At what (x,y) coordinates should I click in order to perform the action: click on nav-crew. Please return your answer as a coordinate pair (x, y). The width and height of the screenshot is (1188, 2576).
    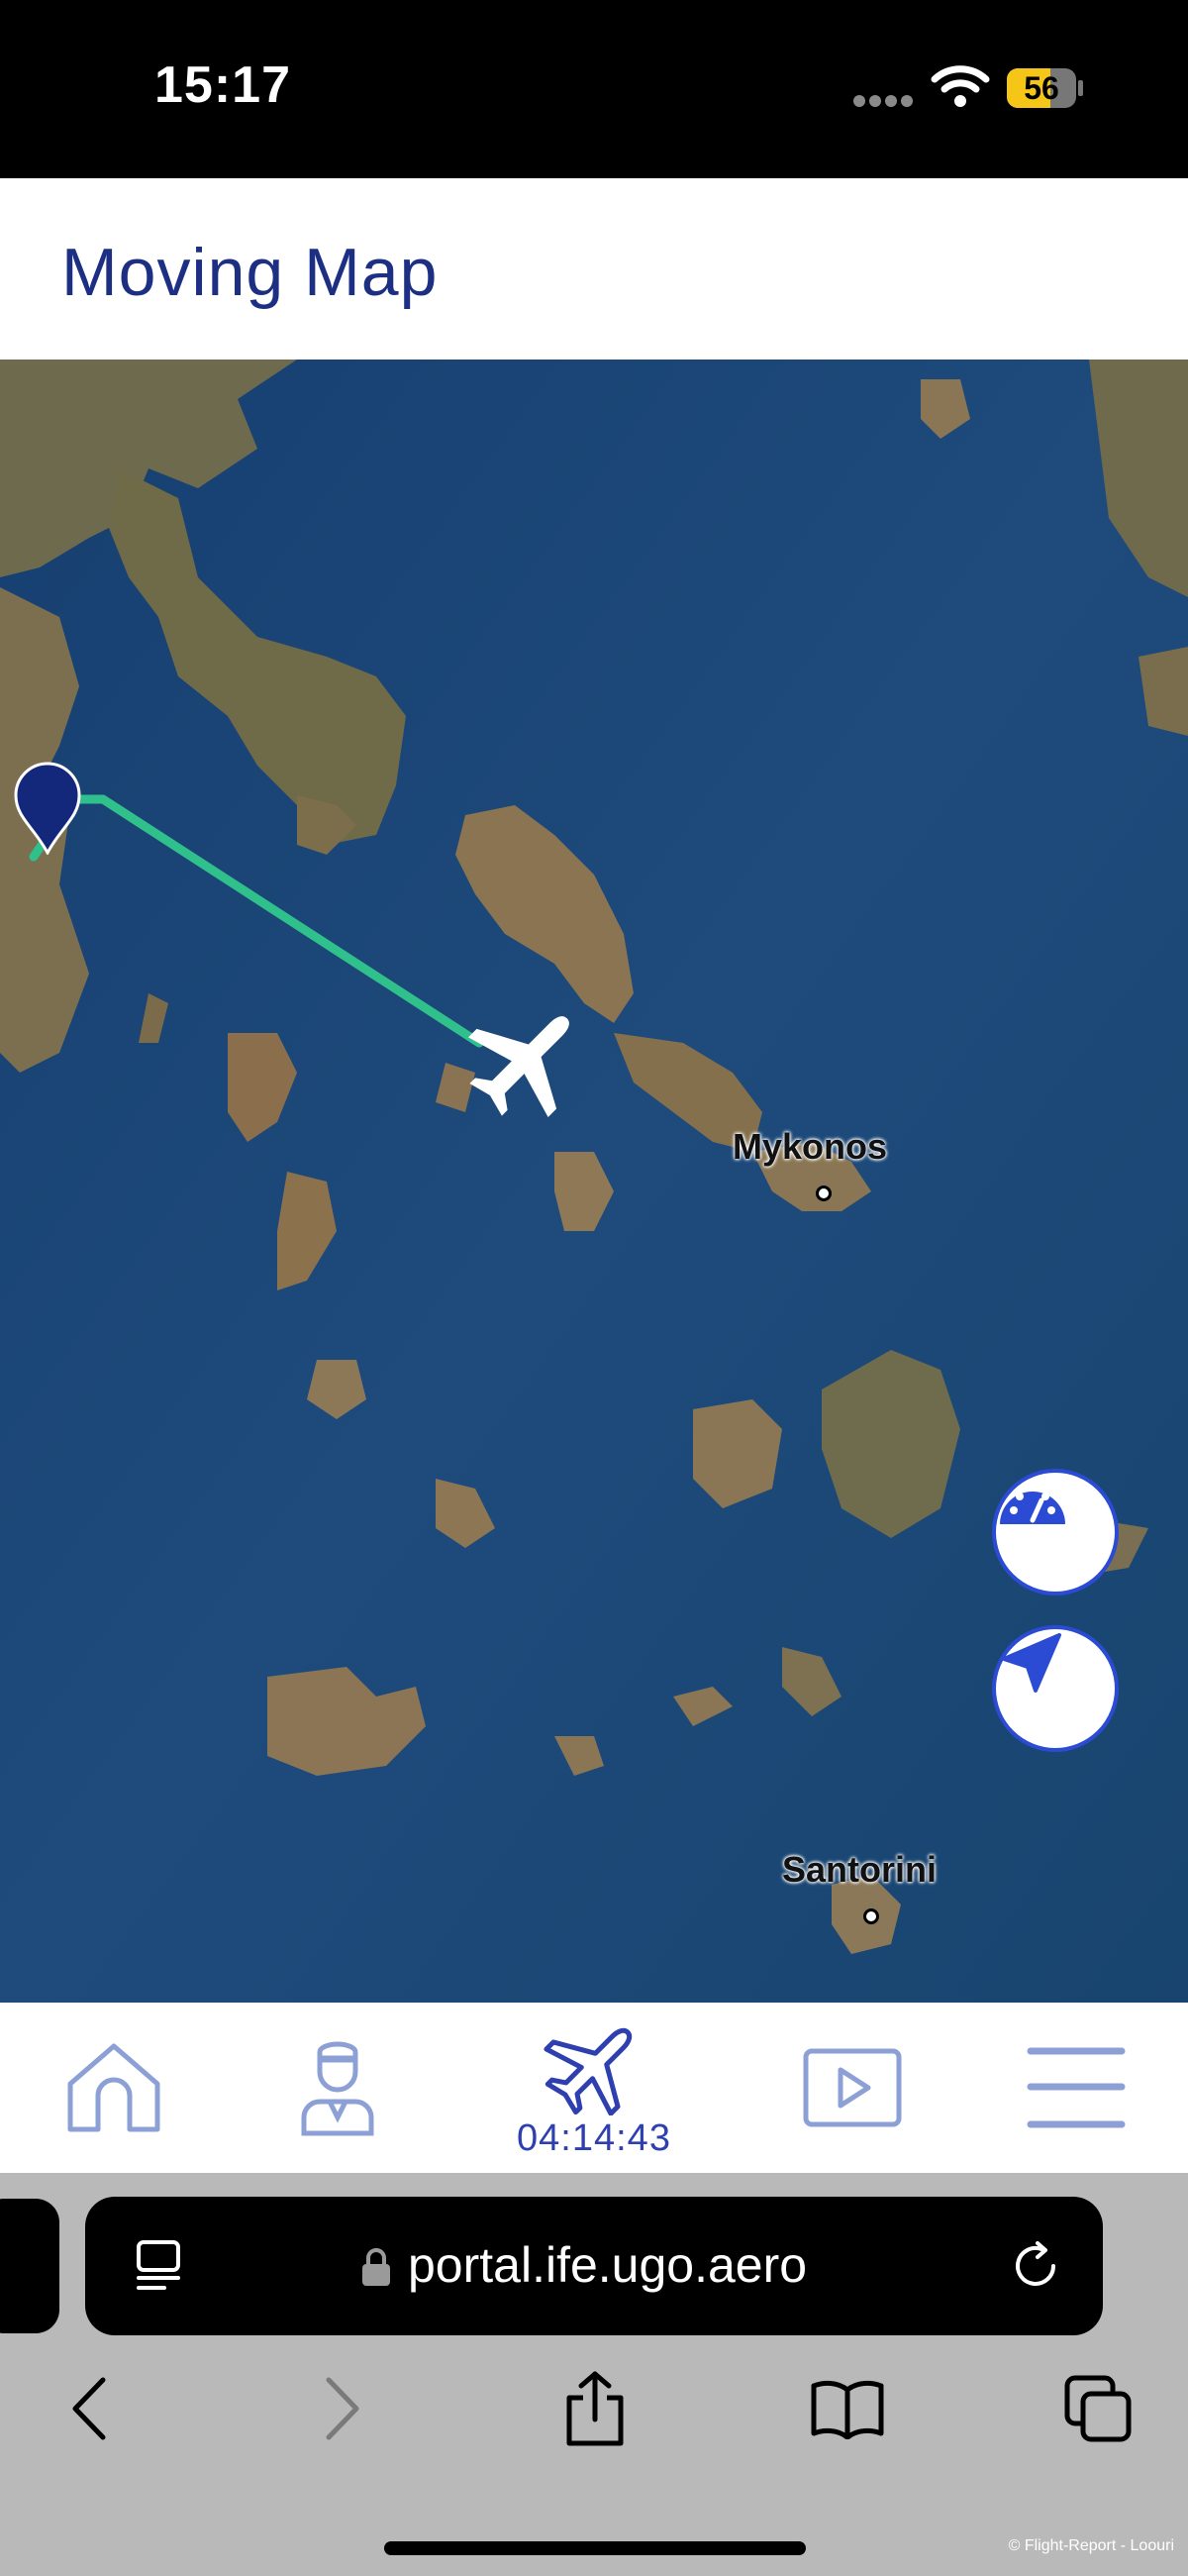
    Looking at the image, I should click on (337, 2088).